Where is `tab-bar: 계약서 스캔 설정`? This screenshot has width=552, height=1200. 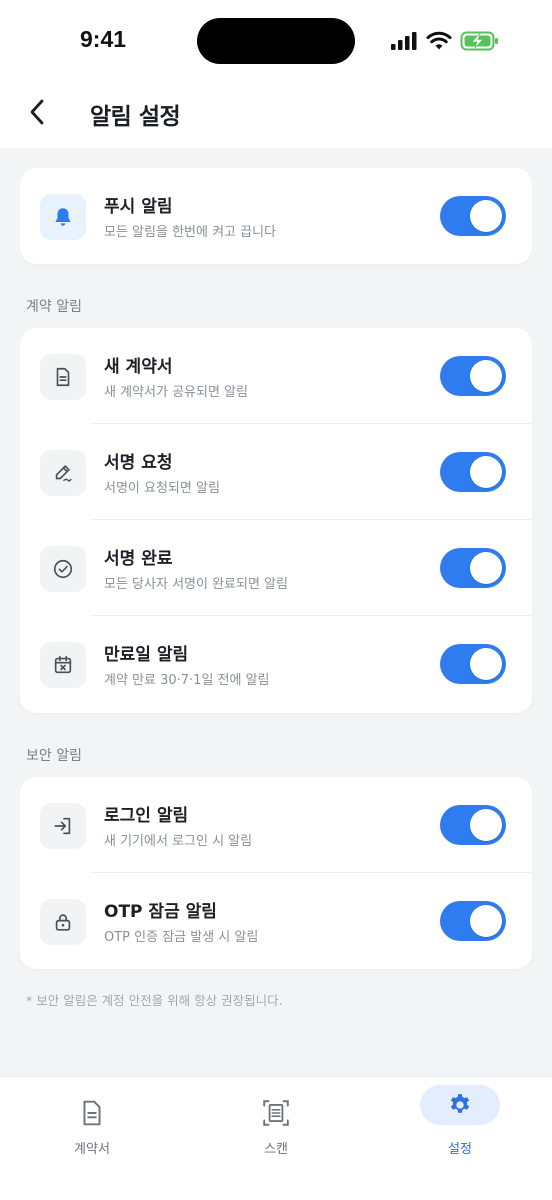
tab-bar: 계약서 스캔 설정 is located at coordinates (276, 1138).